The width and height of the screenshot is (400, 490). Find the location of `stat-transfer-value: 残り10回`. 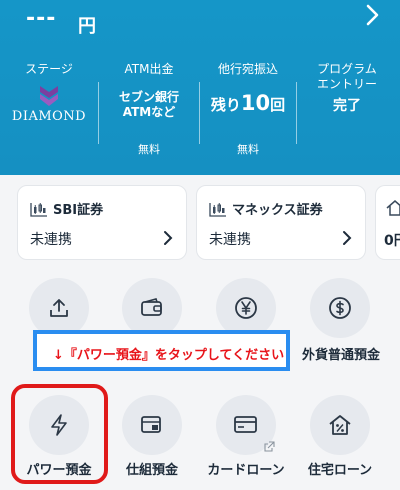

stat-transfer-value: 残り10回 is located at coordinates (248, 103).